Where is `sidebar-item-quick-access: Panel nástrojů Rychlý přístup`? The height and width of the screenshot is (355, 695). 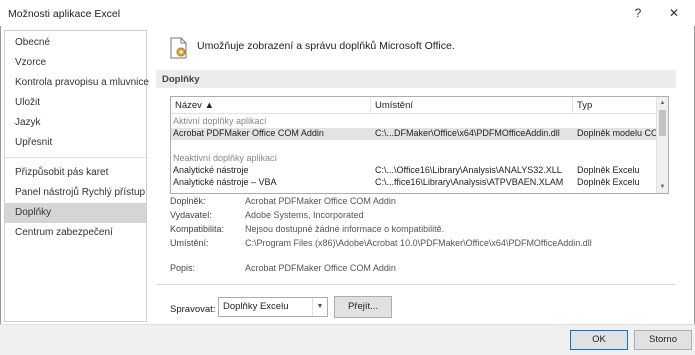
sidebar-item-quick-access: Panel nástrojů Rychlý přístup is located at coordinates (75, 193).